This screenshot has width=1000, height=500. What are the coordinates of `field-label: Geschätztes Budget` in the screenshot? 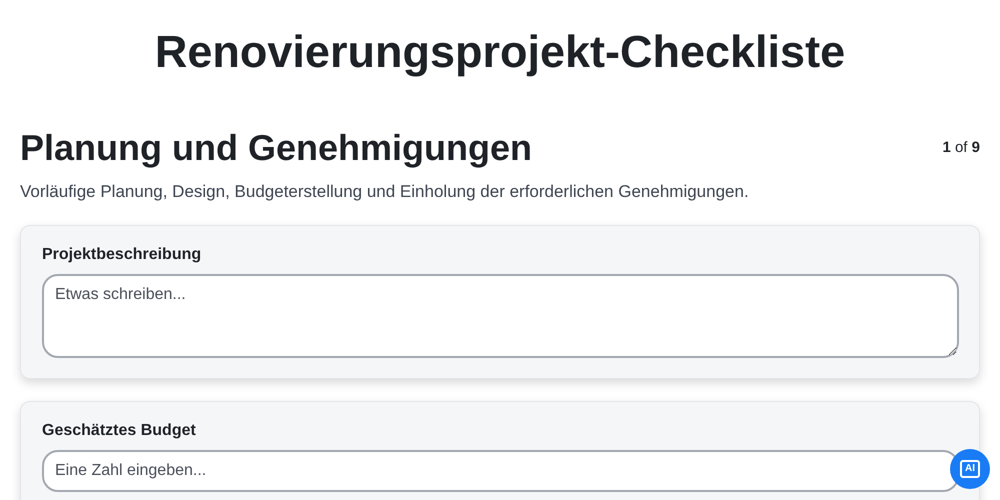 It's located at (119, 431).